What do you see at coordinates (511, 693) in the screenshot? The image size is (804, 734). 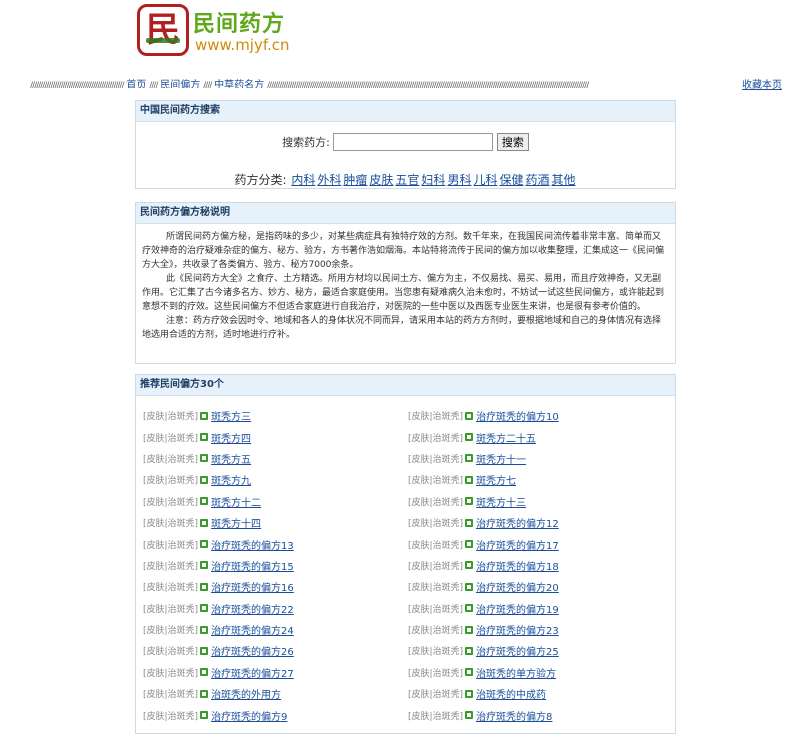 I see `remedy-link: 治斑秃的中成药` at bounding box center [511, 693].